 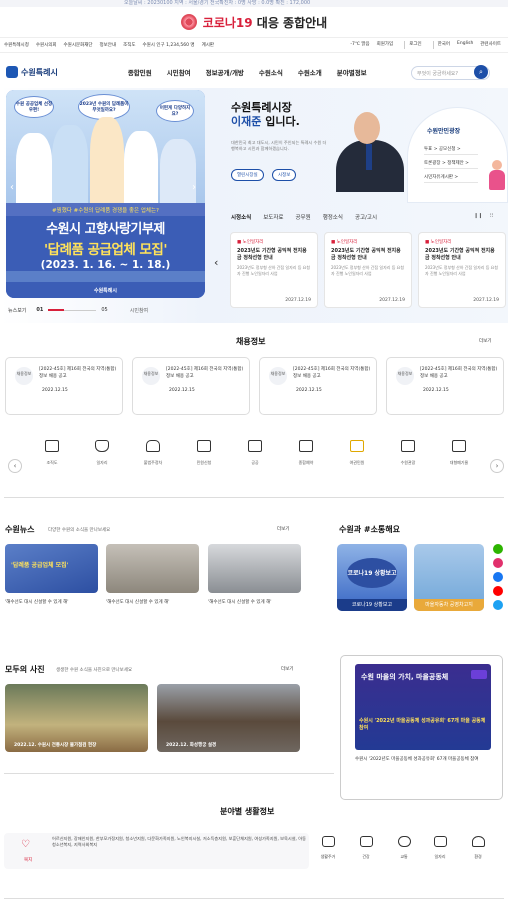 I want to click on quick-link-civil: 민원신청, so click(x=204, y=453).